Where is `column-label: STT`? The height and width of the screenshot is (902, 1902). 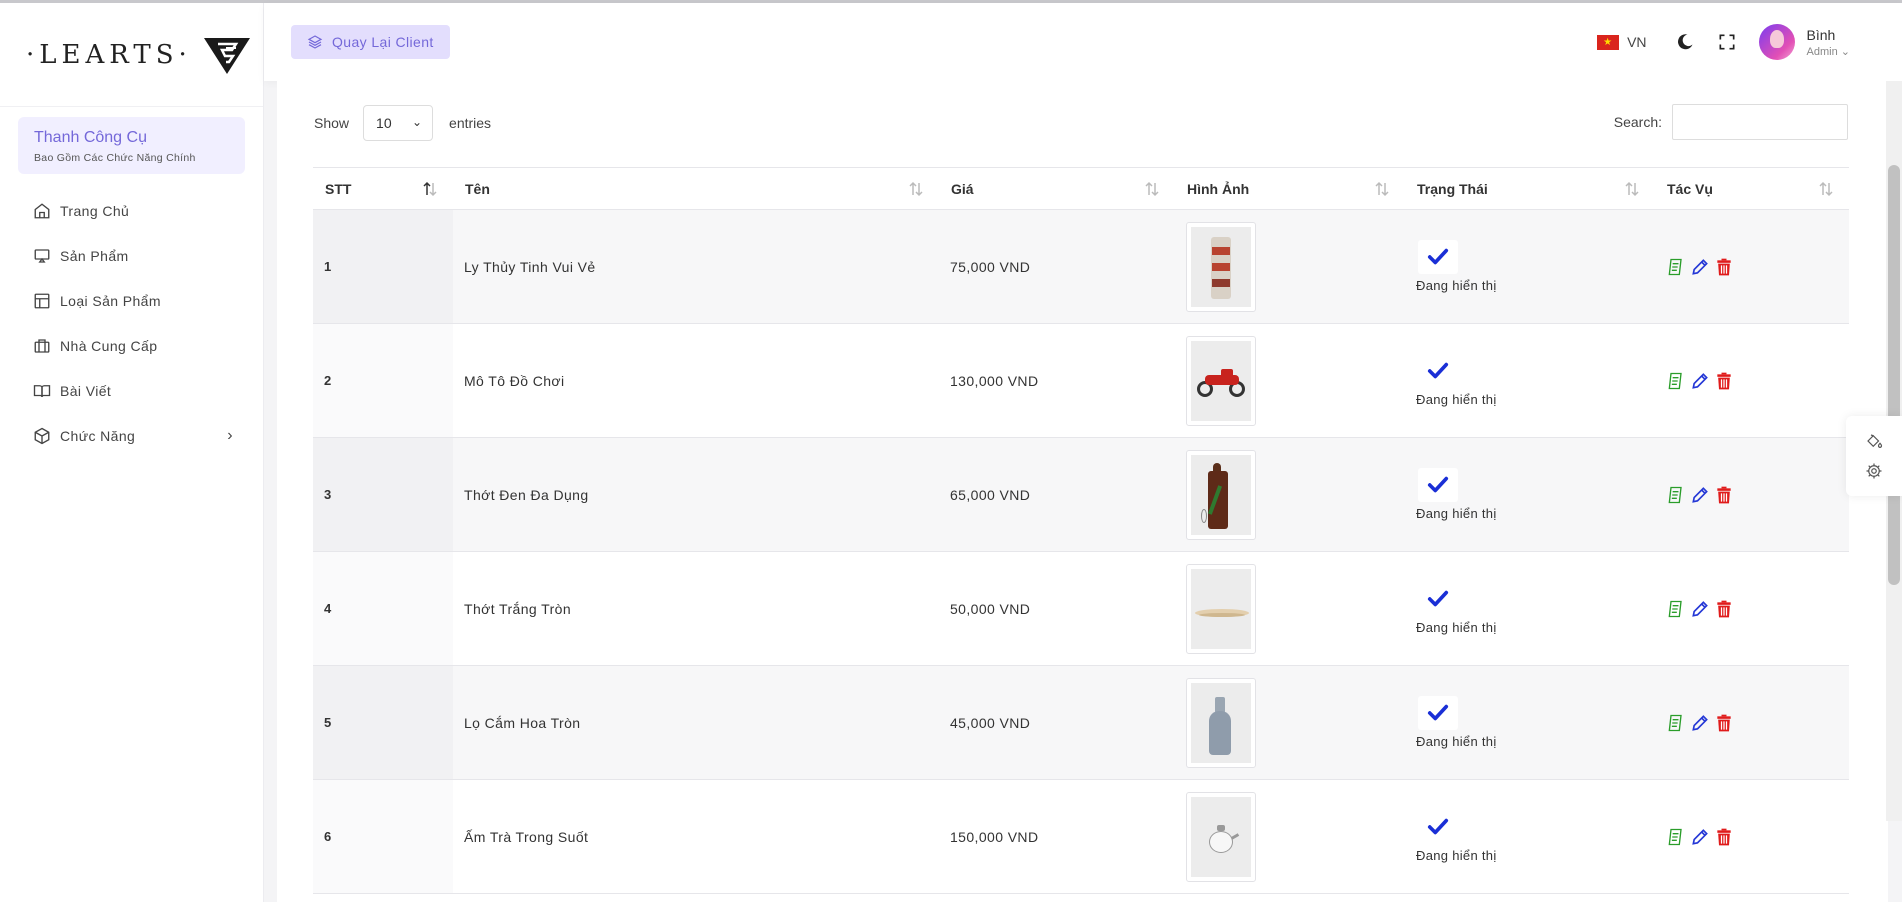 column-label: STT is located at coordinates (338, 188).